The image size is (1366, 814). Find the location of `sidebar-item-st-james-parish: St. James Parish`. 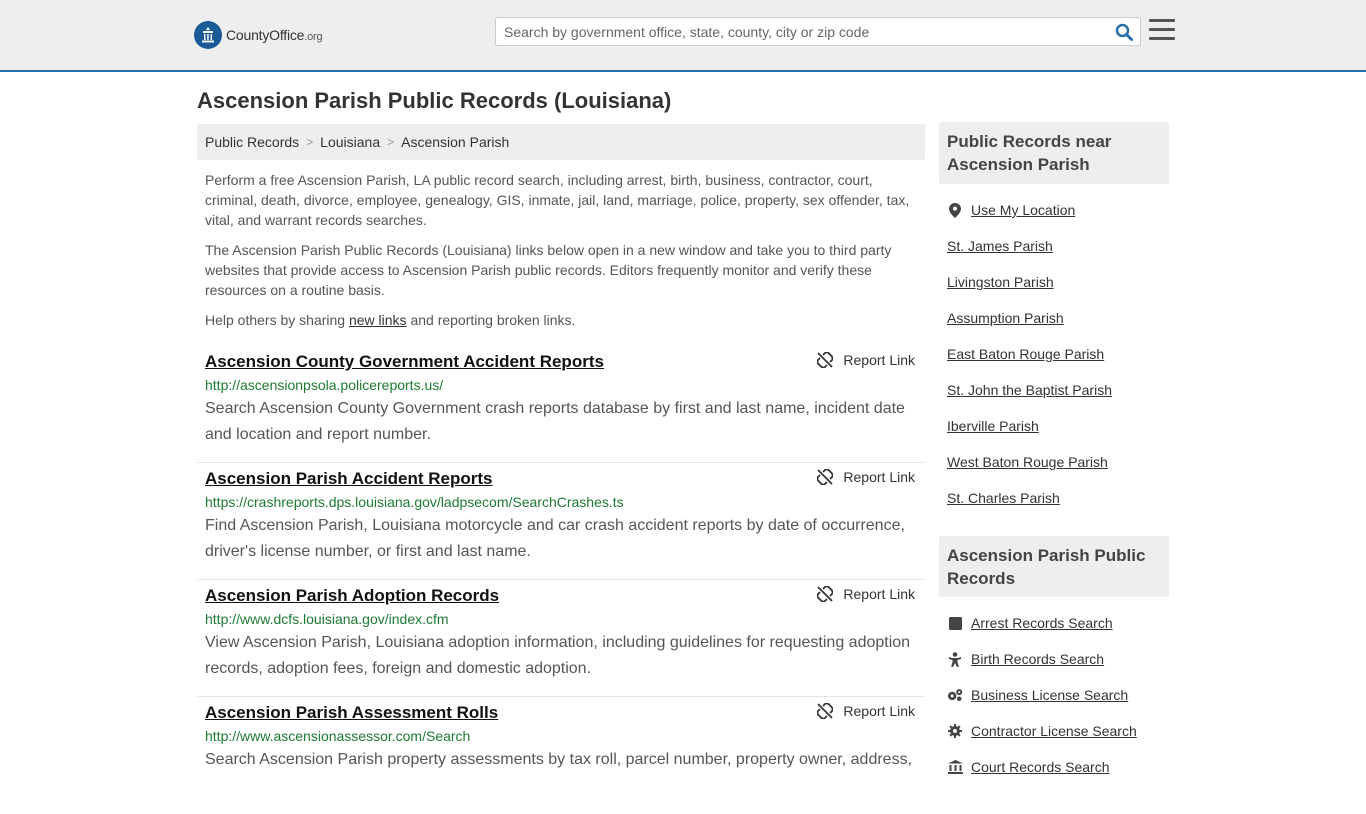

sidebar-item-st-james-parish: St. James Parish is located at coordinates (1062, 246).